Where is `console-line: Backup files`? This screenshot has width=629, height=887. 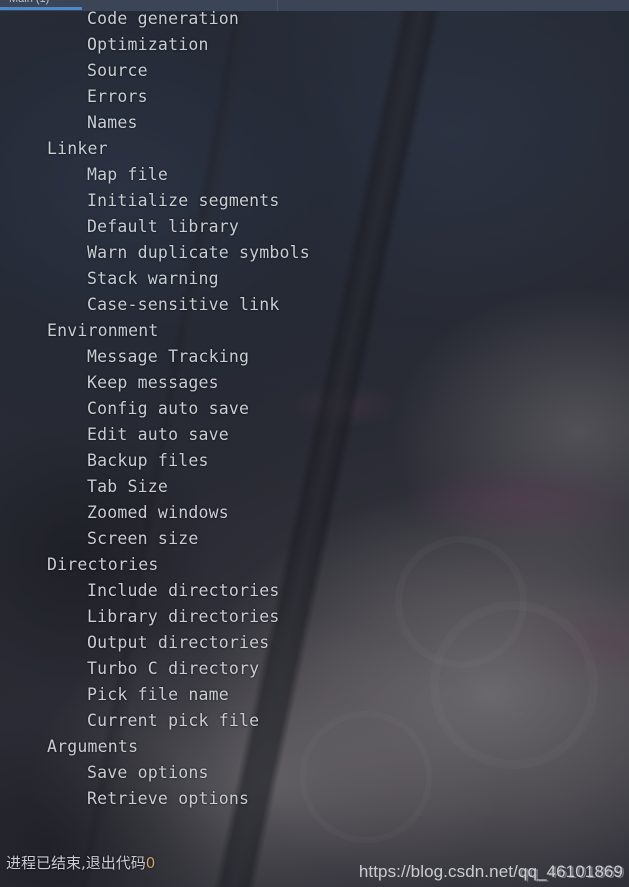
console-line: Backup files is located at coordinates (148, 460).